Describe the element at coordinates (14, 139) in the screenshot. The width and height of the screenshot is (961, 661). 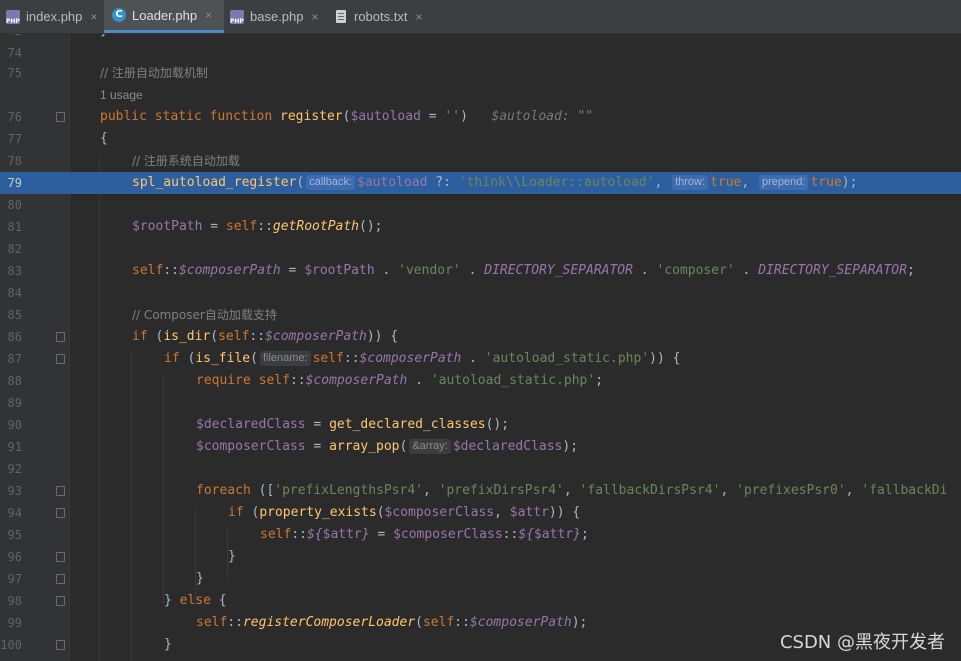
I see `line-number: 77` at that location.